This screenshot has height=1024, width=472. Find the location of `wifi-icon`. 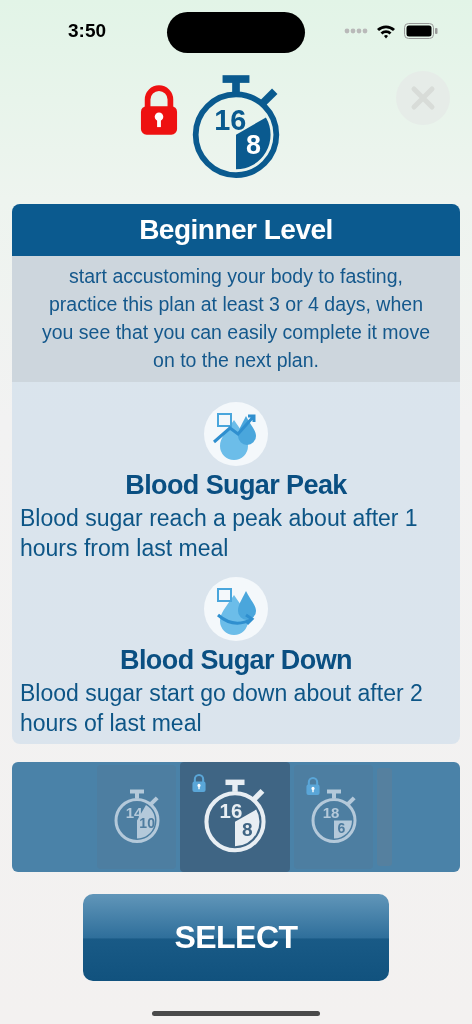

wifi-icon is located at coordinates (386, 31).